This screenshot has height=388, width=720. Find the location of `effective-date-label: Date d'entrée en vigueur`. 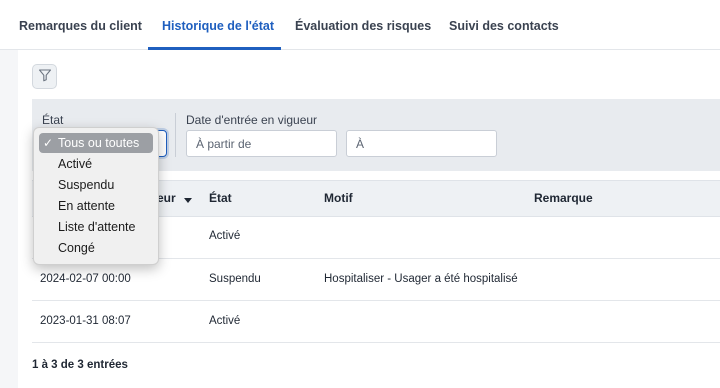

effective-date-label: Date d'entrée en vigueur is located at coordinates (252, 120).